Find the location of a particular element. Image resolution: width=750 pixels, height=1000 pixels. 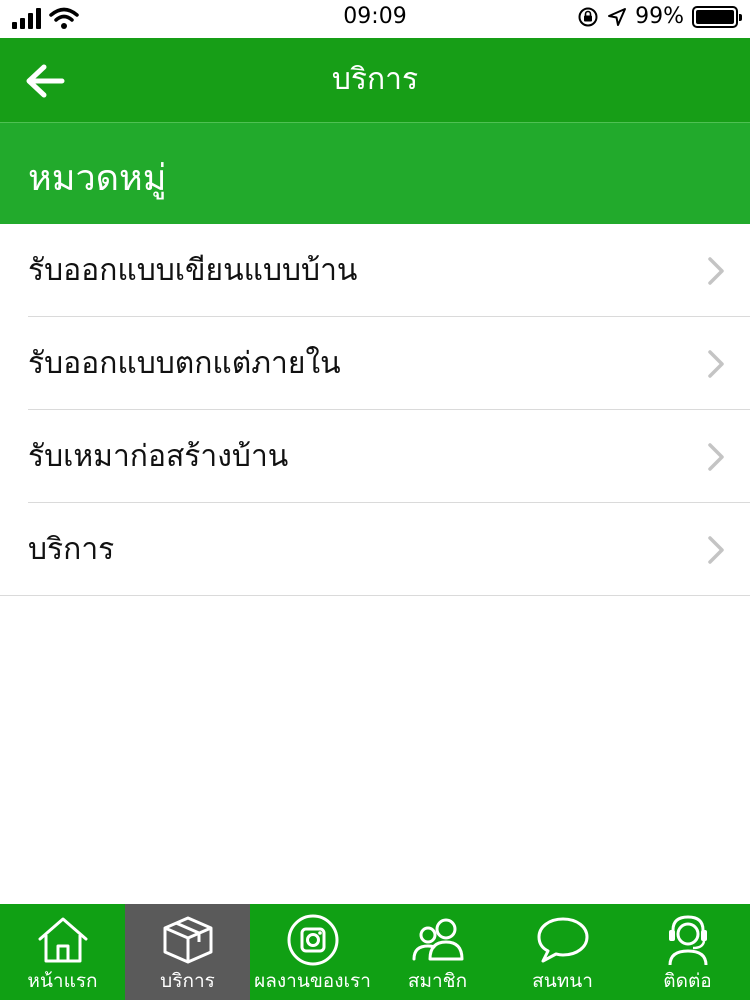

tab-home: หน้าแรก is located at coordinates (62, 952).